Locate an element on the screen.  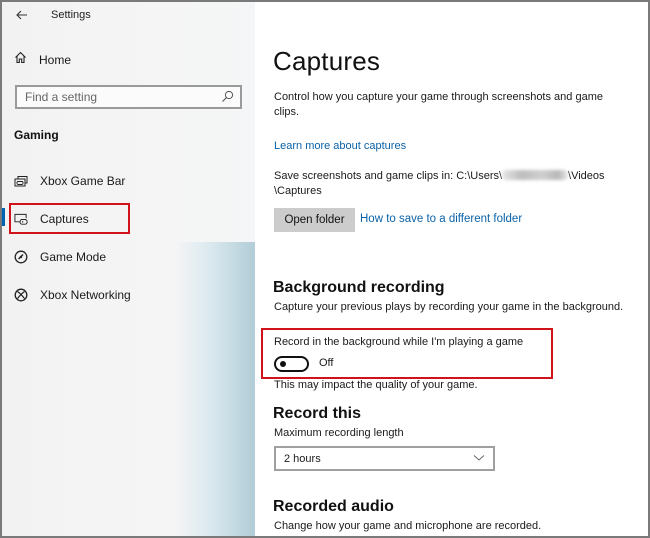
record-this-heading: Record this is located at coordinates (317, 413).